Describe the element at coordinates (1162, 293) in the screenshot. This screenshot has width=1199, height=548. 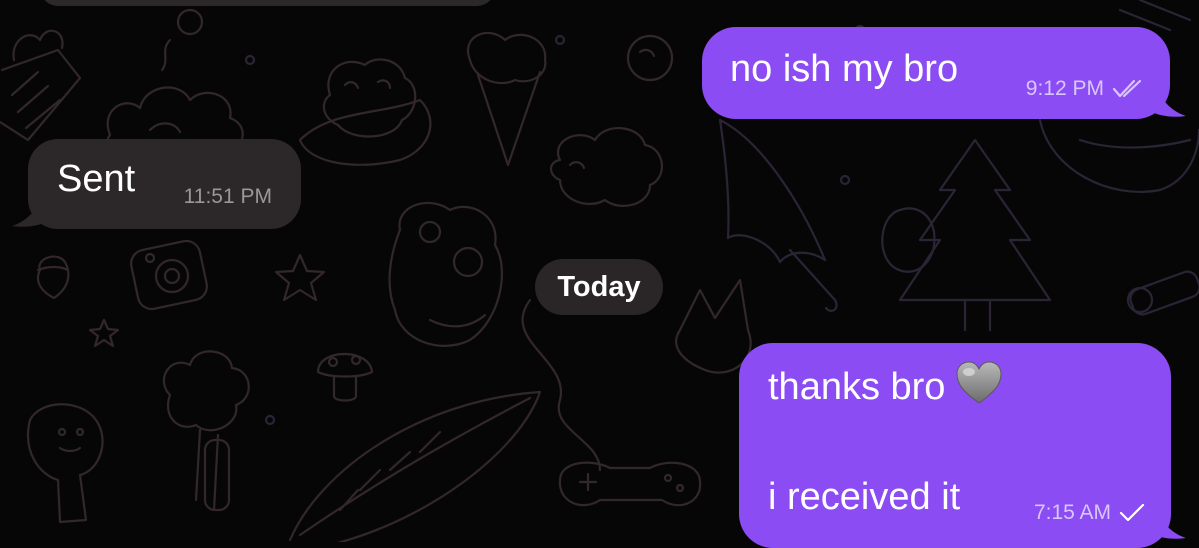
I see `telescope-doodle` at that location.